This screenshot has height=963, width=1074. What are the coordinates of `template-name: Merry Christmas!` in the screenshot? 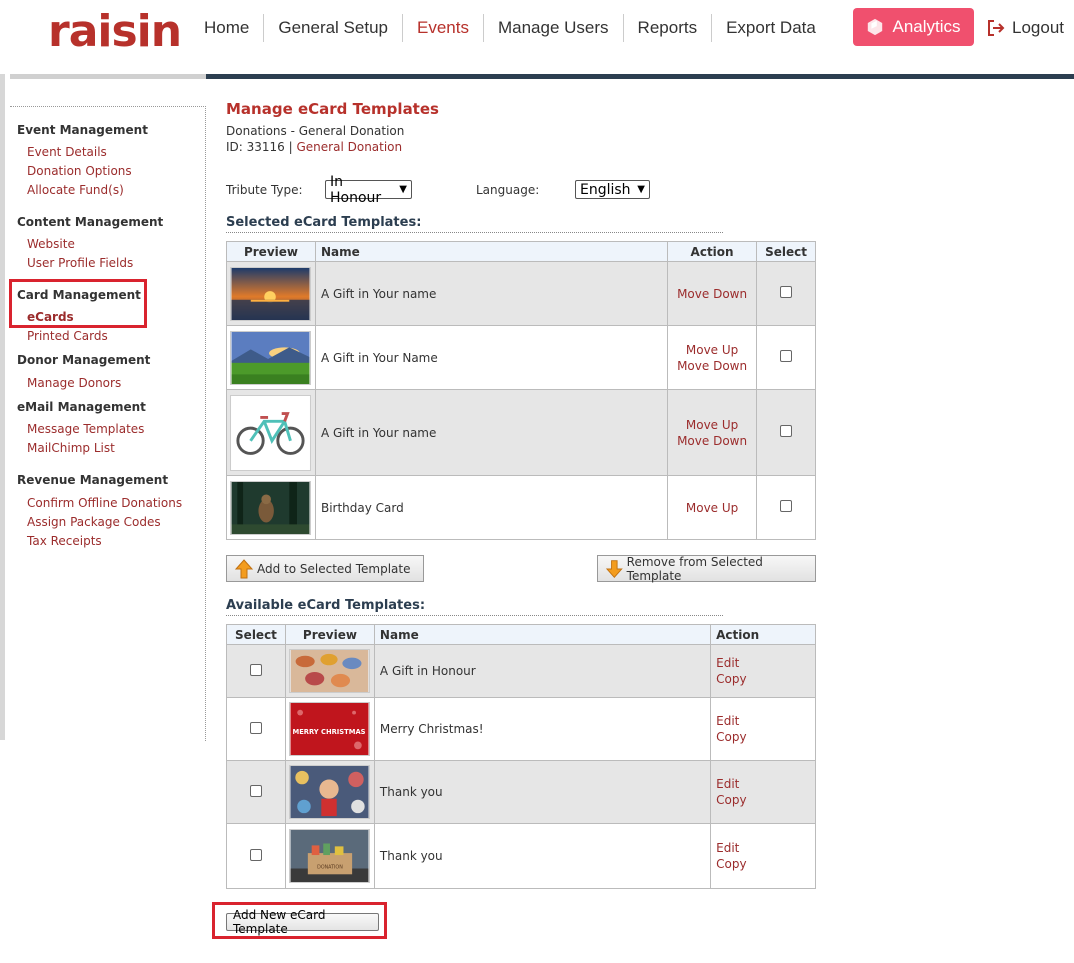 It's located at (542, 729).